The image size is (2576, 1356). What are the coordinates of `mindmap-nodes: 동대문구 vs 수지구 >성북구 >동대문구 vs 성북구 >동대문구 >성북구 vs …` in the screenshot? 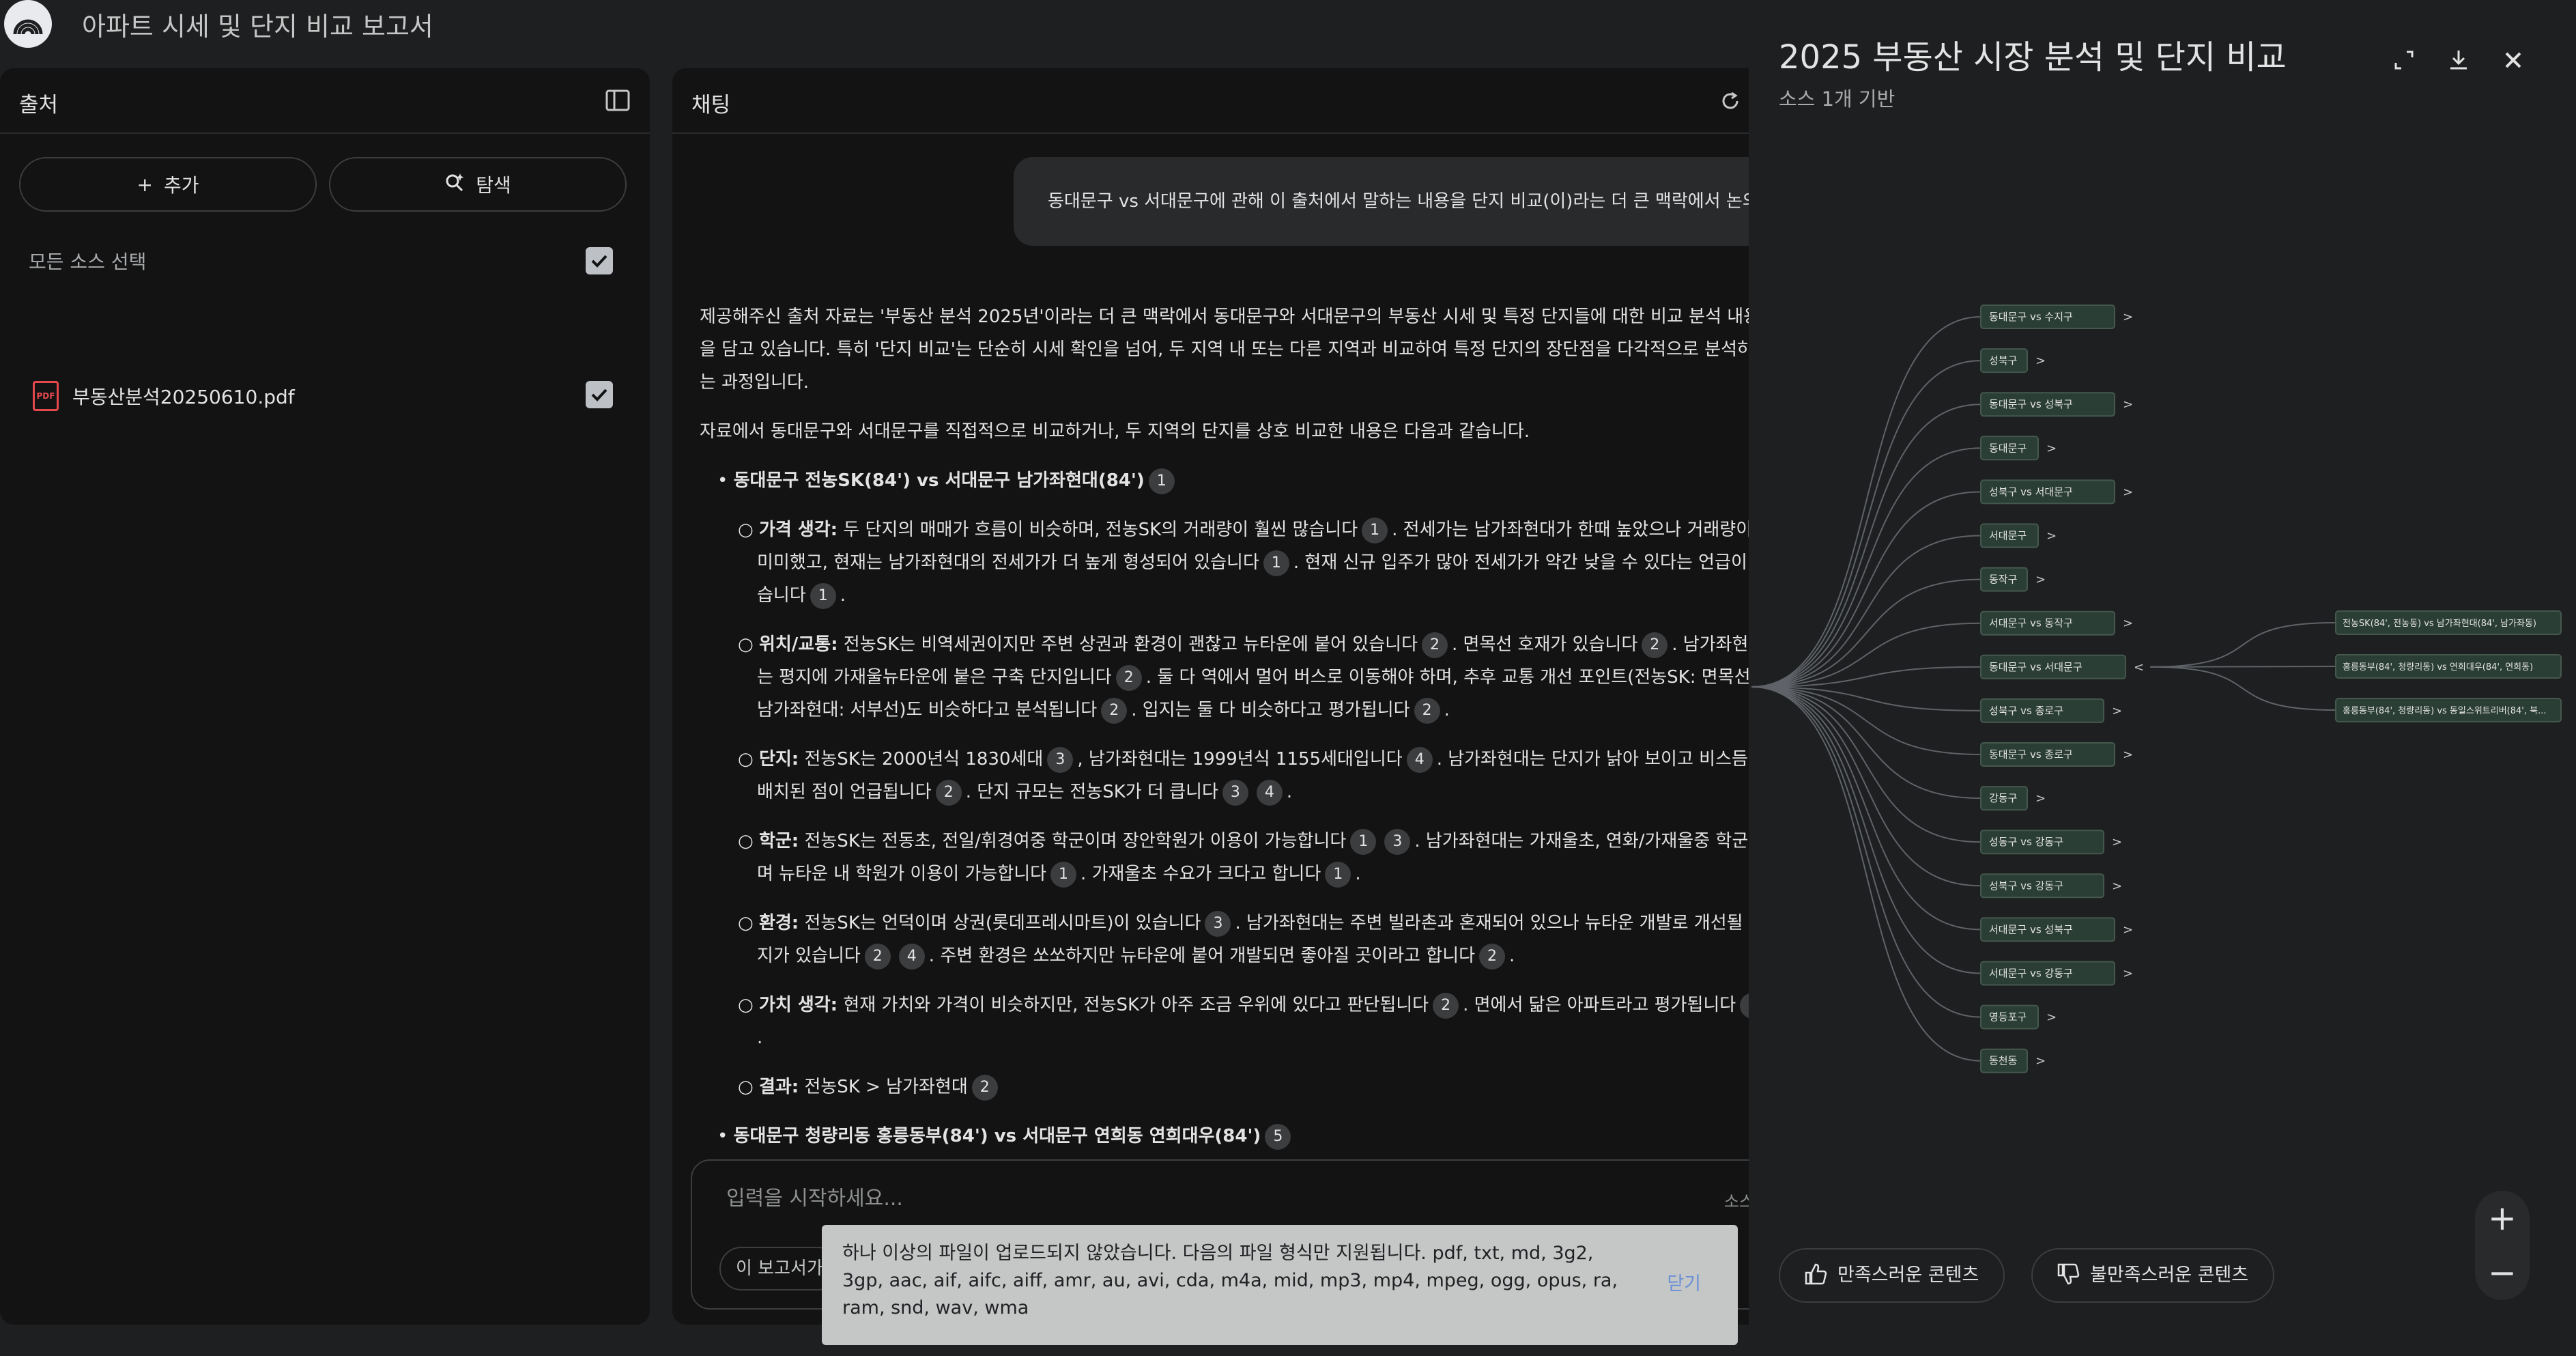 It's located at (2271, 689).